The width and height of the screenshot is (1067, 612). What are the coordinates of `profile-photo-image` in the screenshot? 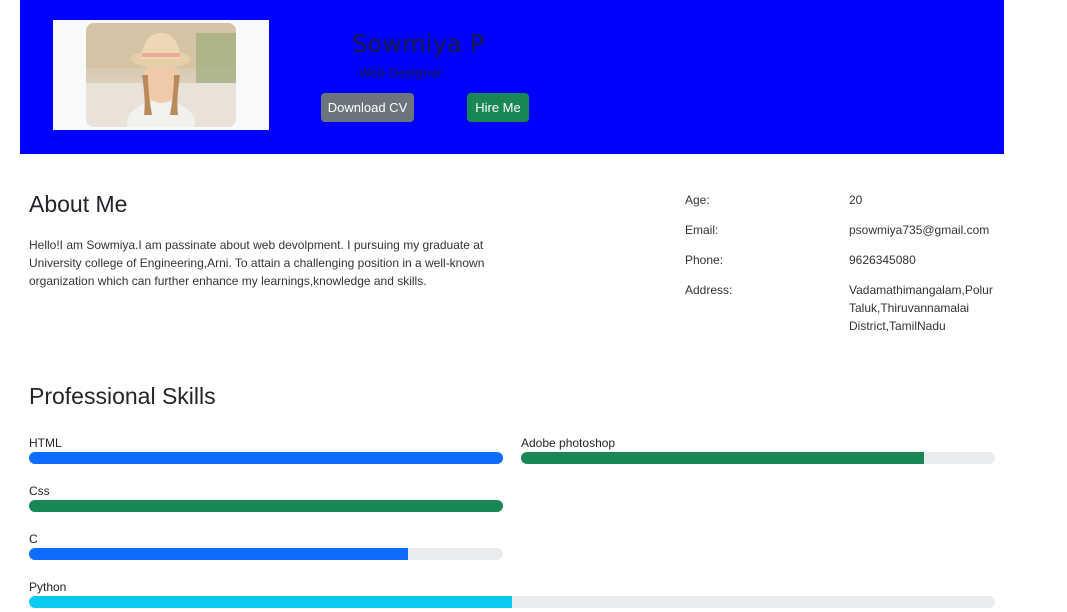 It's located at (161, 75).